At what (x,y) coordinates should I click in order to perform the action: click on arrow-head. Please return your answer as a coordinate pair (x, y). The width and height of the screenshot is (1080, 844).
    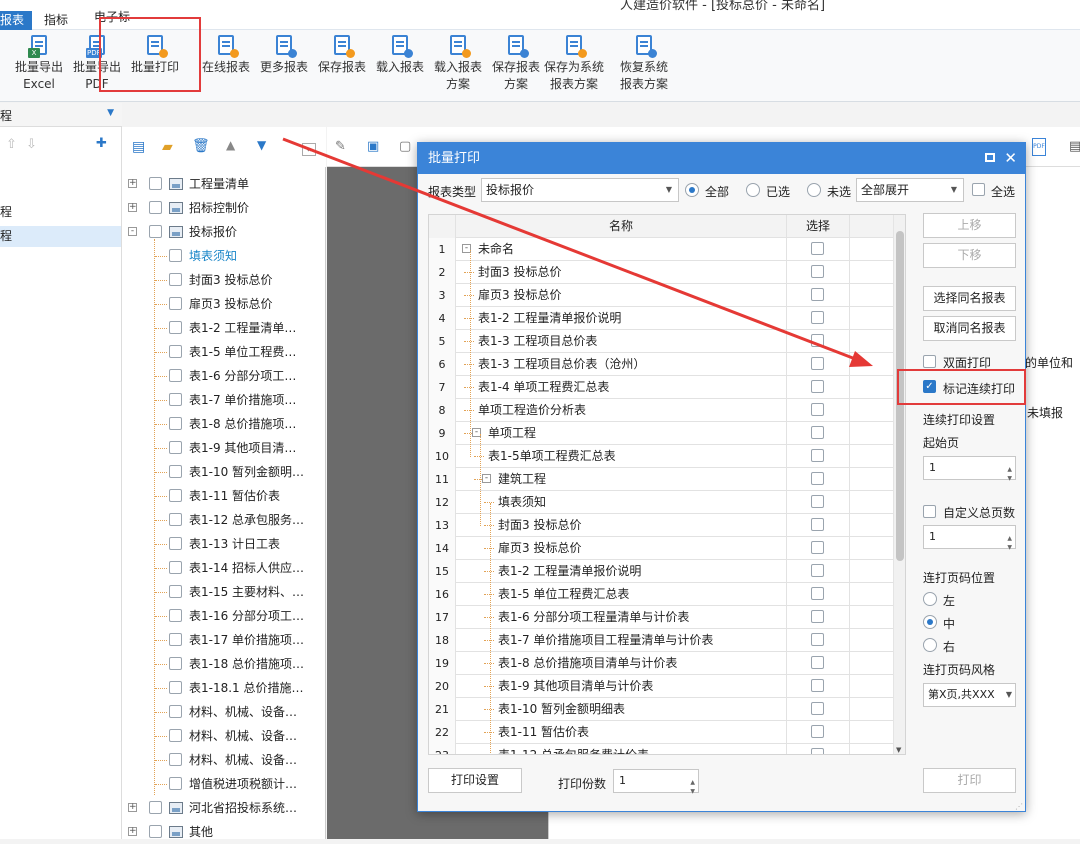
    Looking at the image, I should click on (861, 359).